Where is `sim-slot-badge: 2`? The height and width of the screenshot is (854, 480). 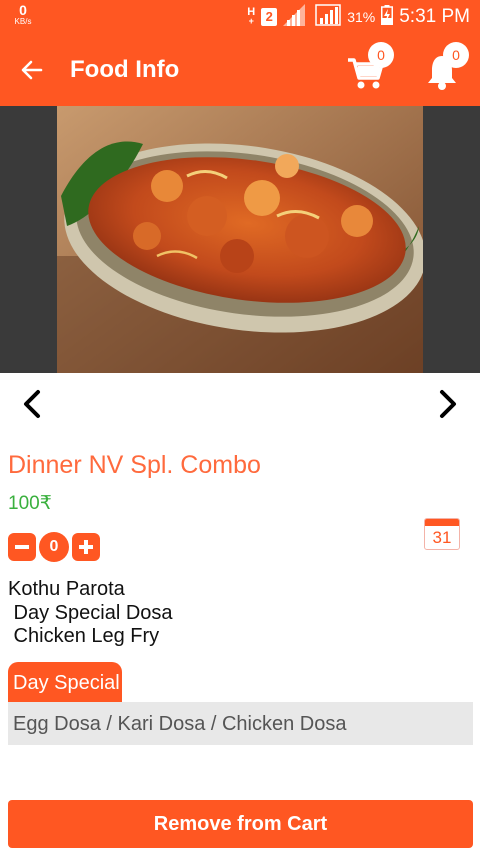
sim-slot-badge: 2 is located at coordinates (269, 17).